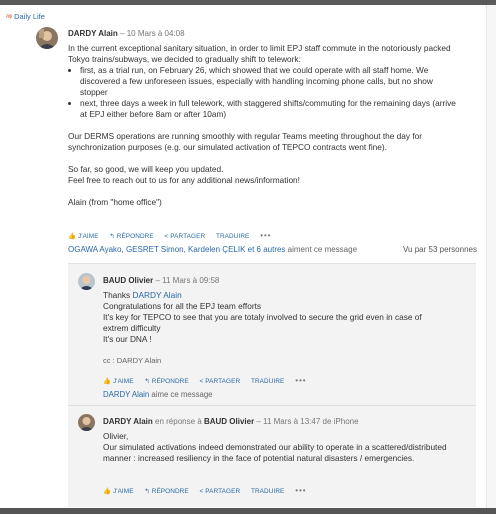 The width and height of the screenshot is (496, 514). I want to click on cc-line: cc : DARDY Alain, so click(132, 360).